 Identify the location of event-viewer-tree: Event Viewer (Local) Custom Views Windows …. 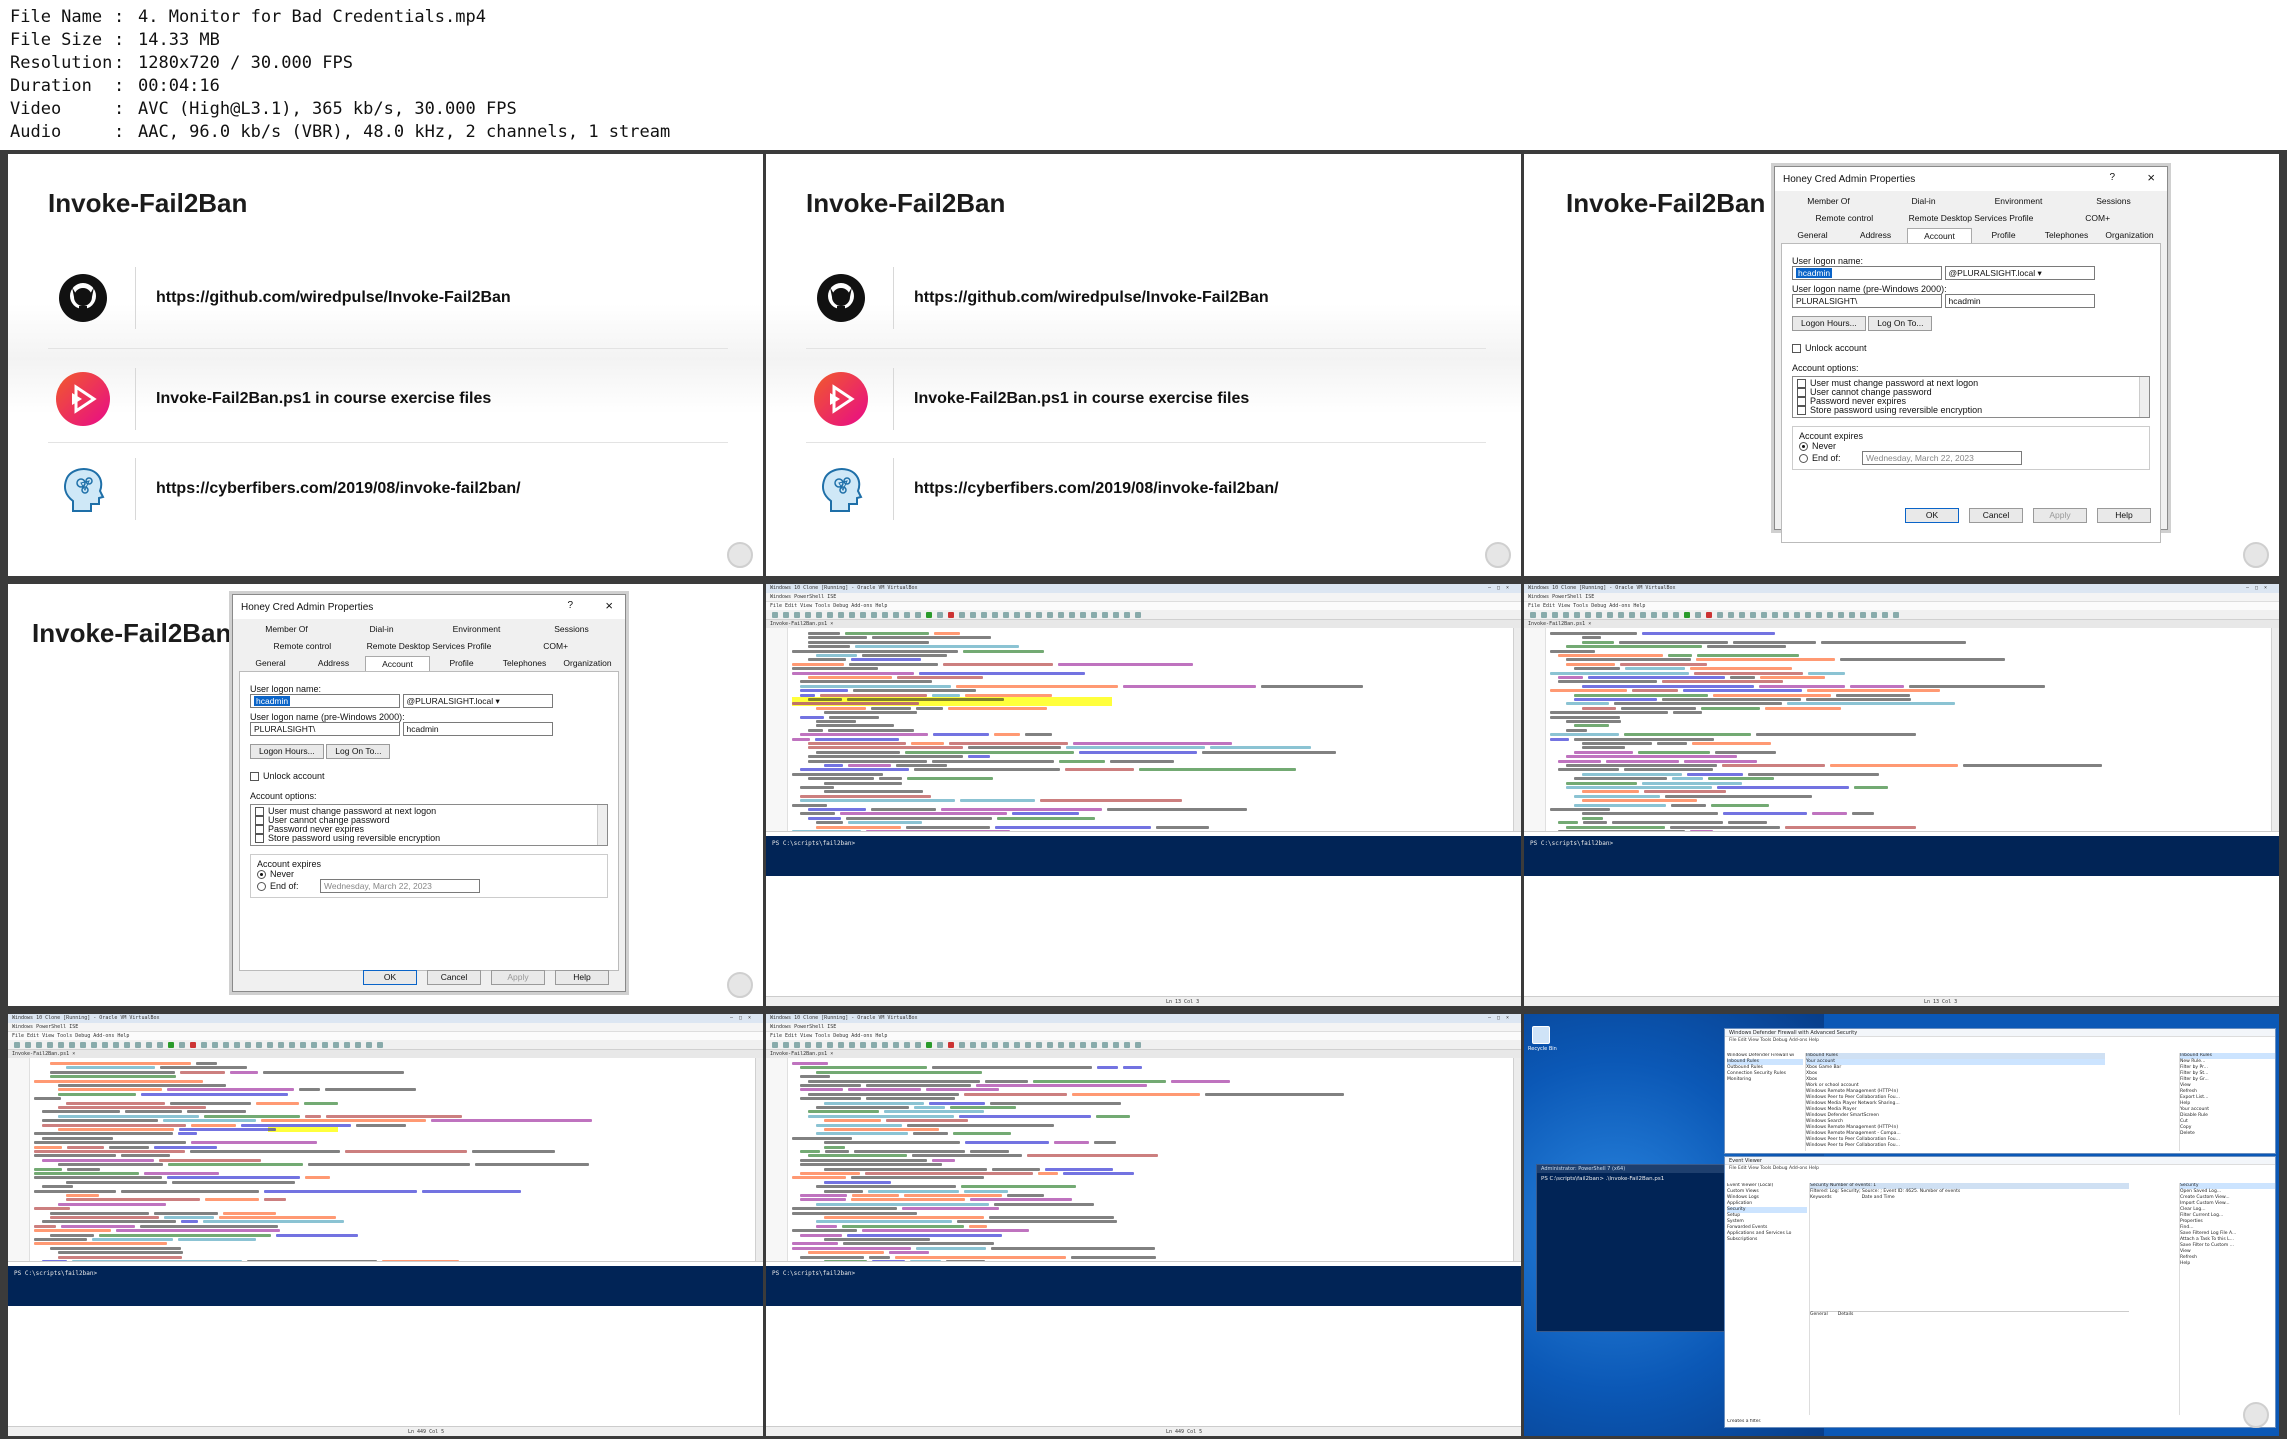
(1767, 1299).